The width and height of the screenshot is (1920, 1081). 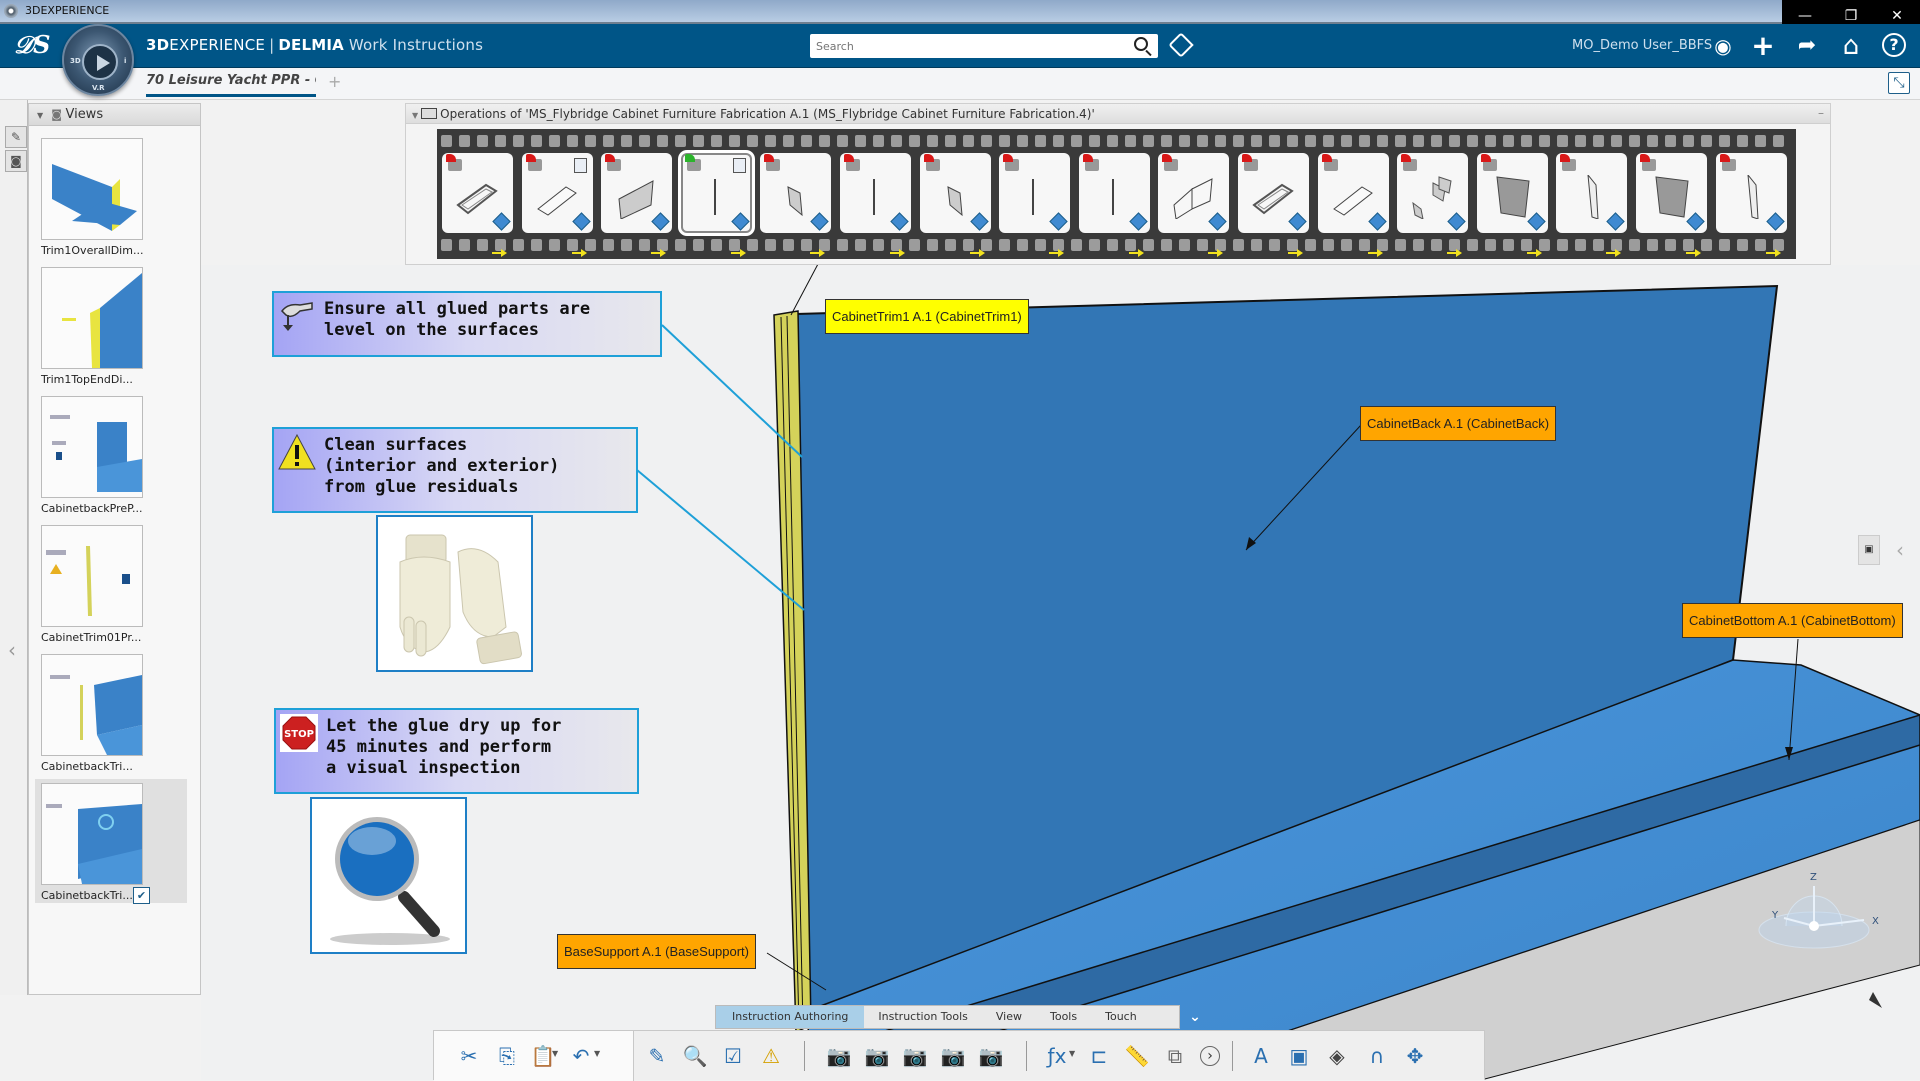 What do you see at coordinates (953, 1056) in the screenshot?
I see `paint-view-icon: 📷` at bounding box center [953, 1056].